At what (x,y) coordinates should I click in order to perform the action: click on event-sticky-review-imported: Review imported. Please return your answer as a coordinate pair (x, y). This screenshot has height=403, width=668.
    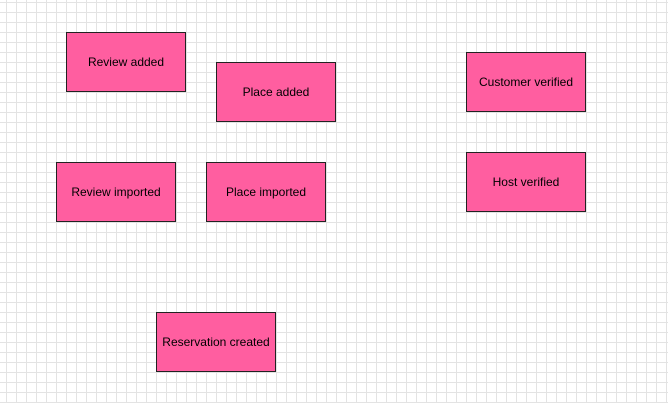
    Looking at the image, I should click on (116, 192).